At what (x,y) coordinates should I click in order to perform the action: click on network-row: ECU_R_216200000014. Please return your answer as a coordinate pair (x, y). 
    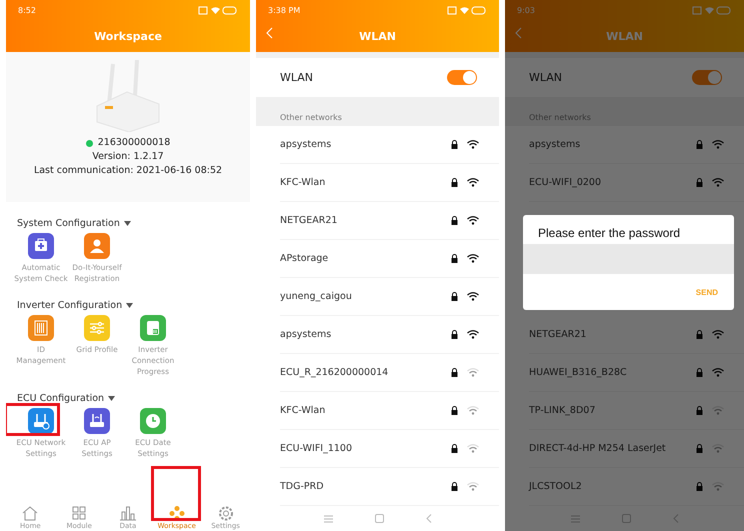
    Looking at the image, I should click on (389, 373).